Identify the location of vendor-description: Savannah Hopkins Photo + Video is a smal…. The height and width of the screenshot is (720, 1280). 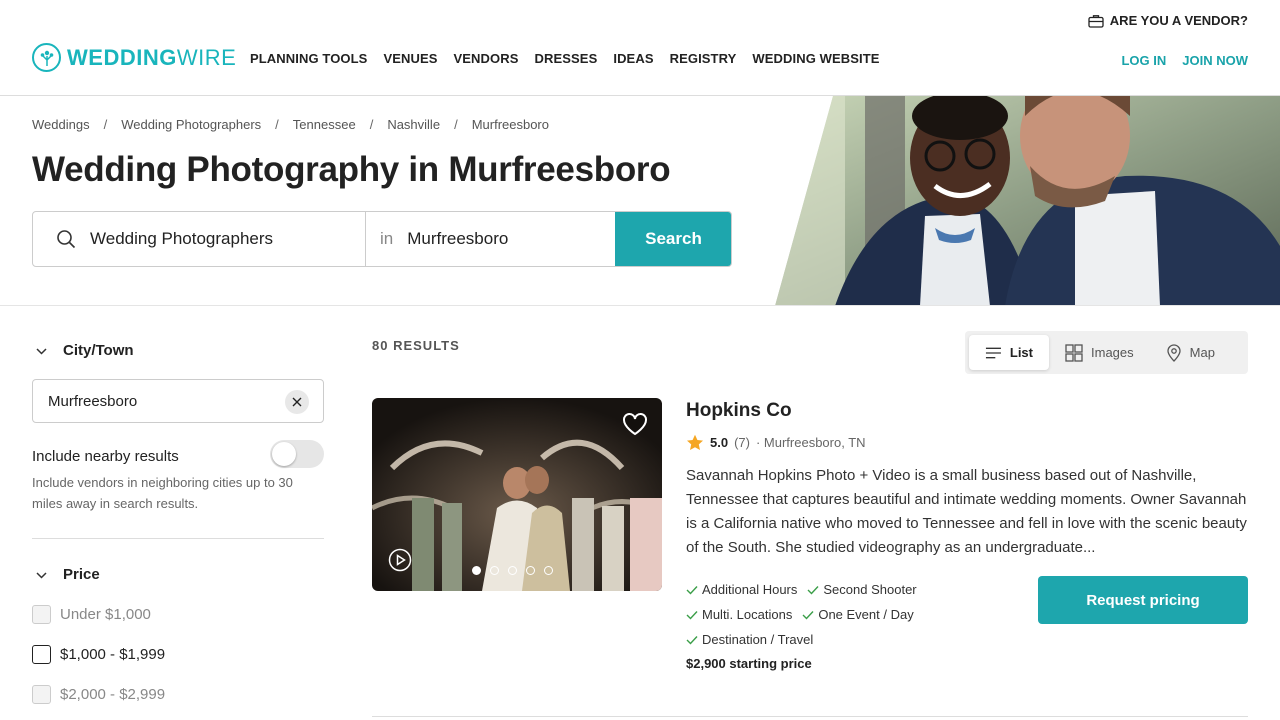
(966, 511).